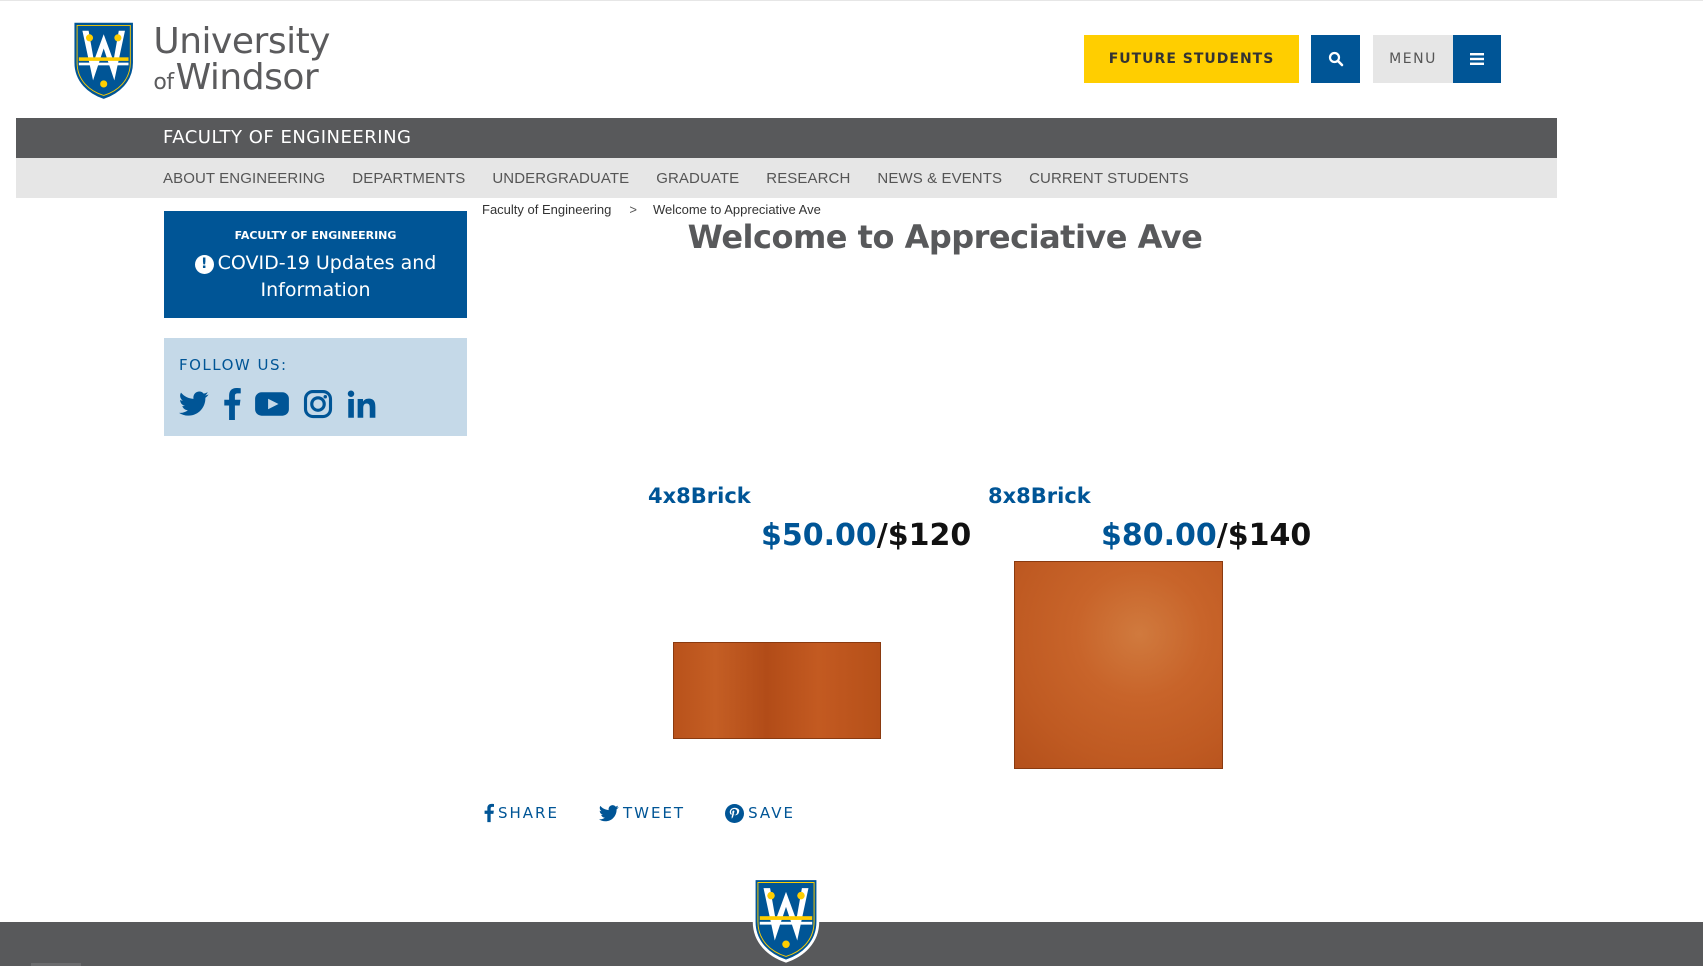 The width and height of the screenshot is (1703, 966). What do you see at coordinates (1159, 535) in the screenshot?
I see `sale-price: $80.00` at bounding box center [1159, 535].